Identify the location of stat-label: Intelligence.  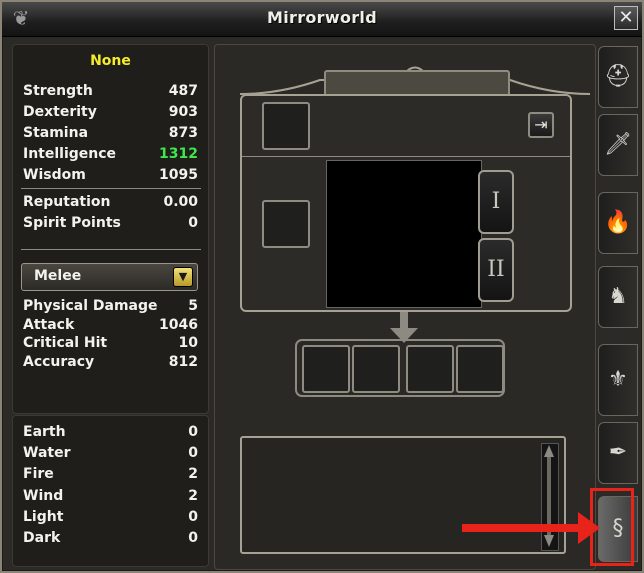
(70, 154).